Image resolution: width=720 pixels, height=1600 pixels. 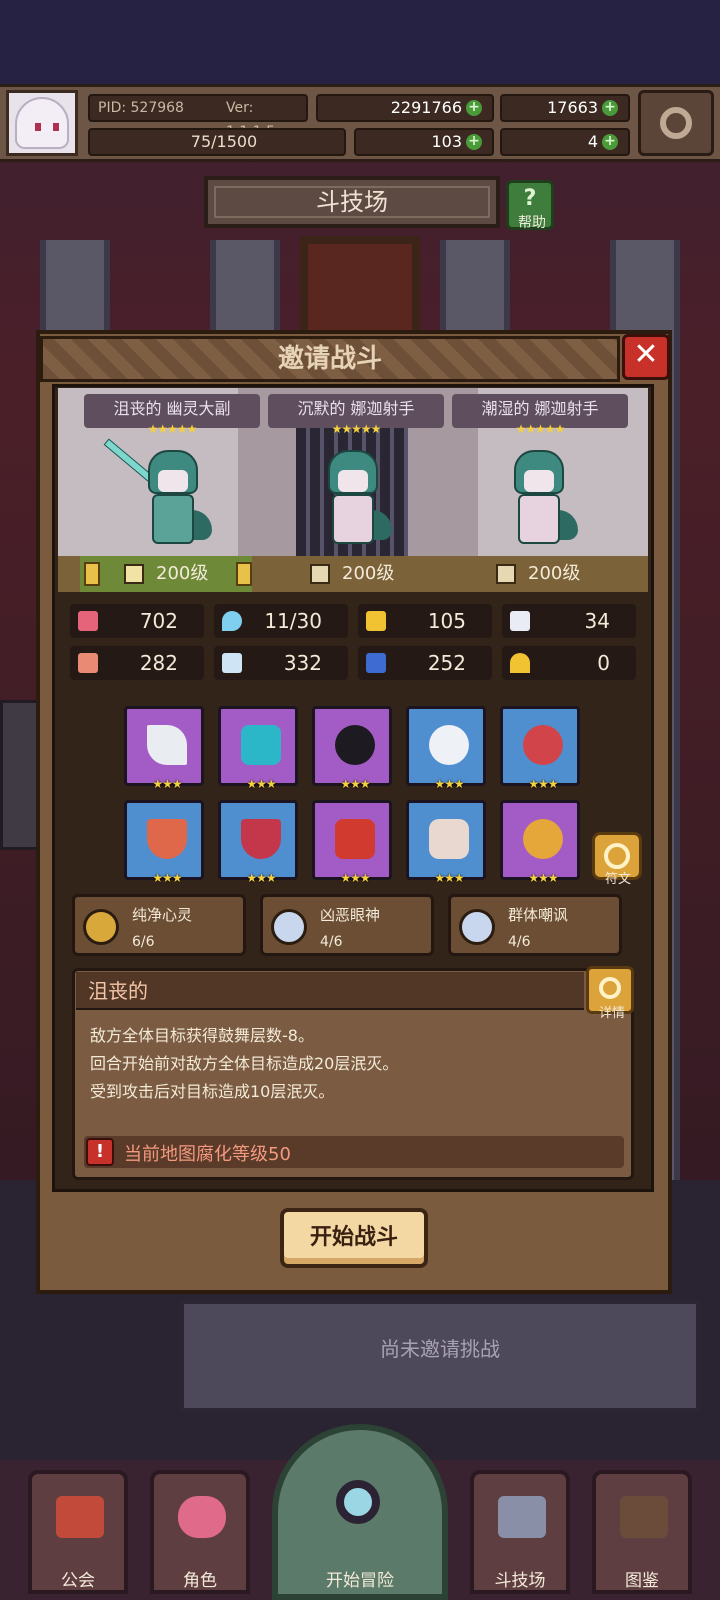 I want to click on nav-codex-label: 图鉴, so click(x=642, y=1581).